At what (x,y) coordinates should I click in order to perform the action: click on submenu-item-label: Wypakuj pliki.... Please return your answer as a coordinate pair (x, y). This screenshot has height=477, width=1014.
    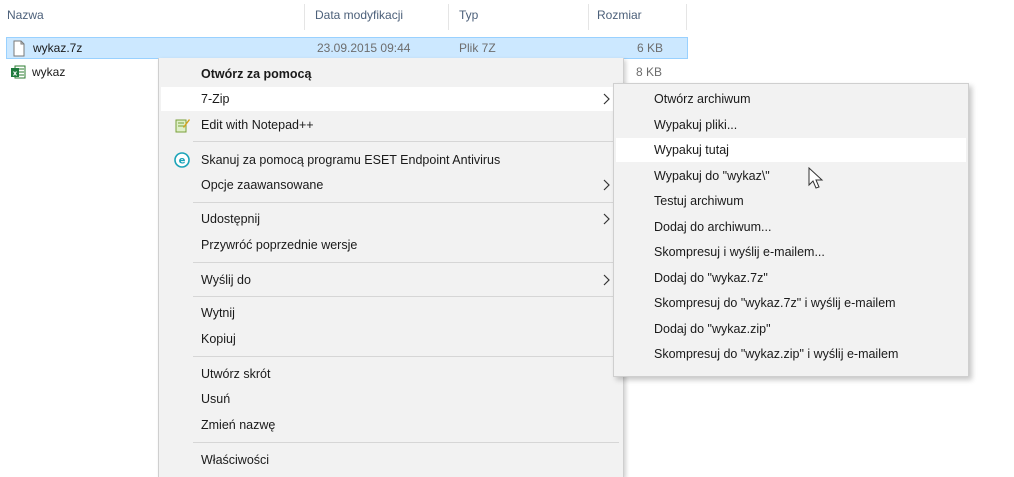
    Looking at the image, I should click on (696, 125).